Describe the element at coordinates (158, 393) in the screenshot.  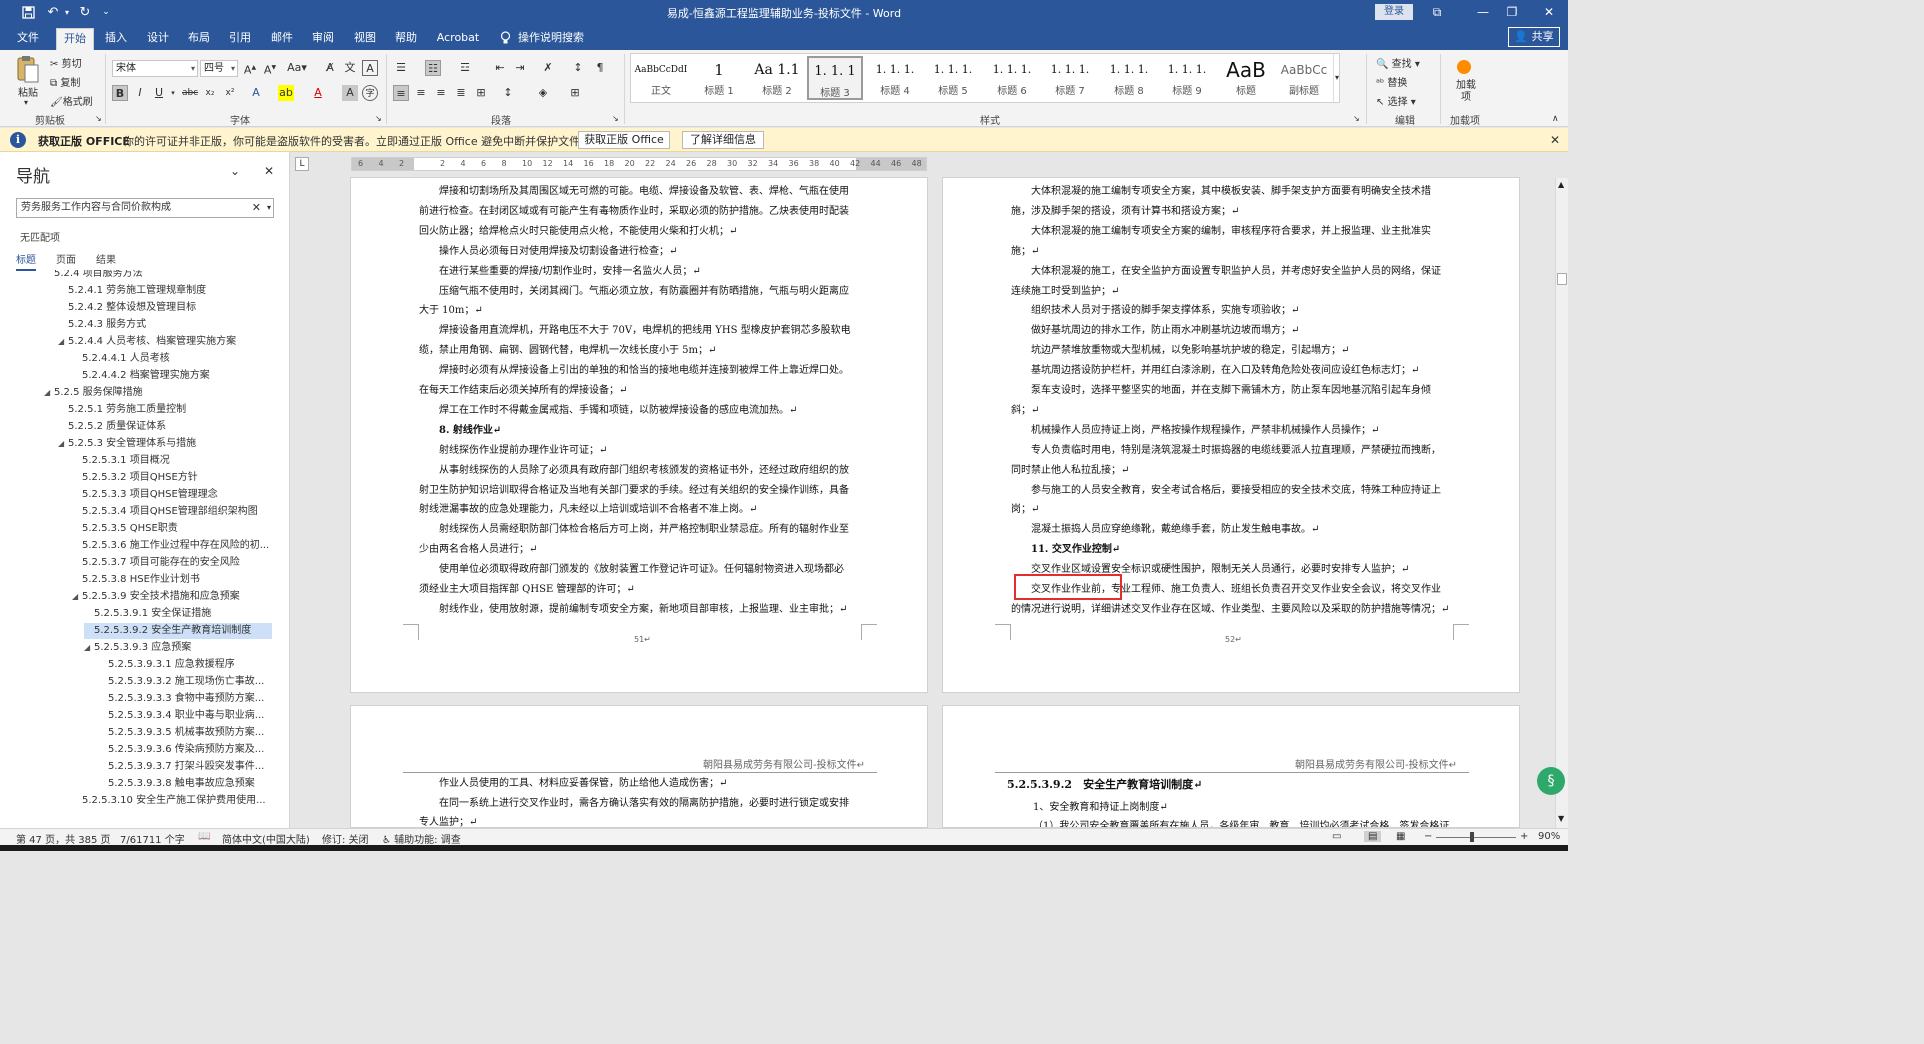
I see `nav-heading-item: ◢ 5.2.5 服务保障措施` at that location.